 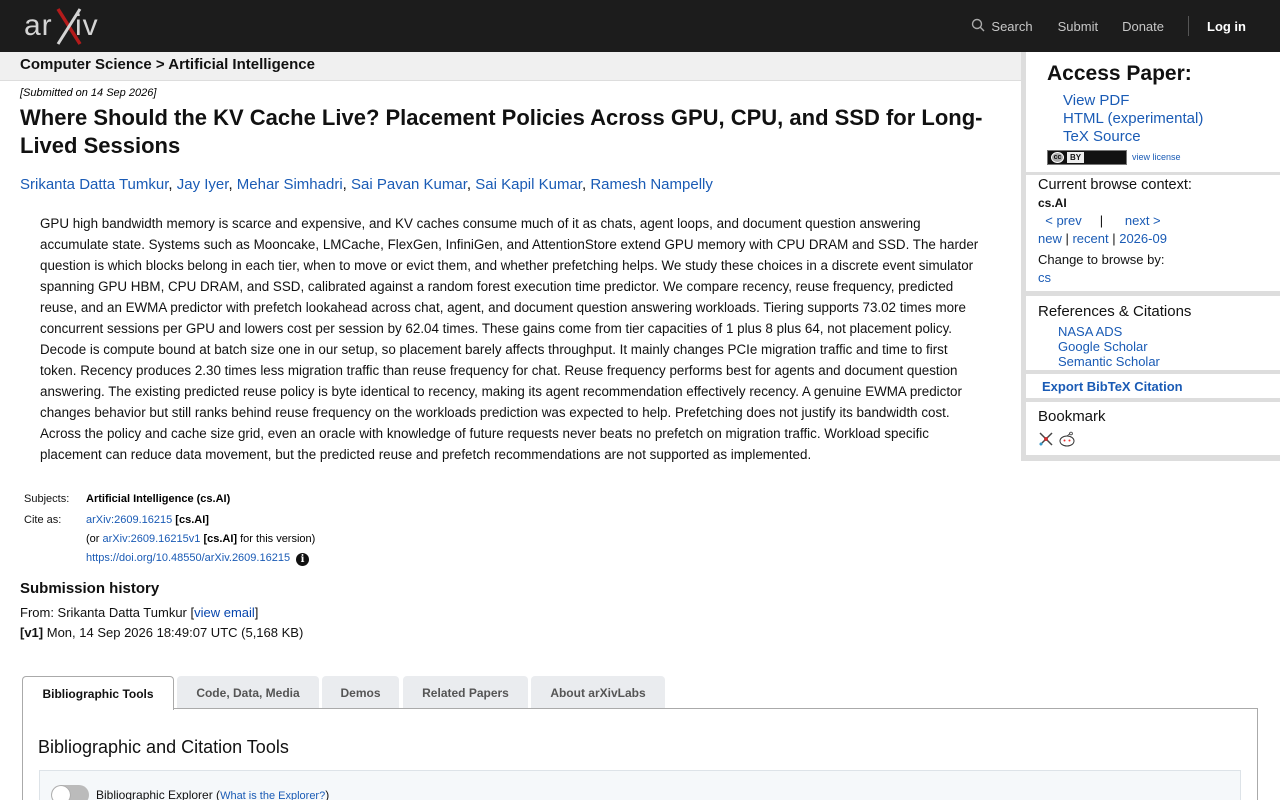 What do you see at coordinates (158, 499) in the screenshot?
I see `subjects-value: Artificial Intelligence (cs.AI)` at bounding box center [158, 499].